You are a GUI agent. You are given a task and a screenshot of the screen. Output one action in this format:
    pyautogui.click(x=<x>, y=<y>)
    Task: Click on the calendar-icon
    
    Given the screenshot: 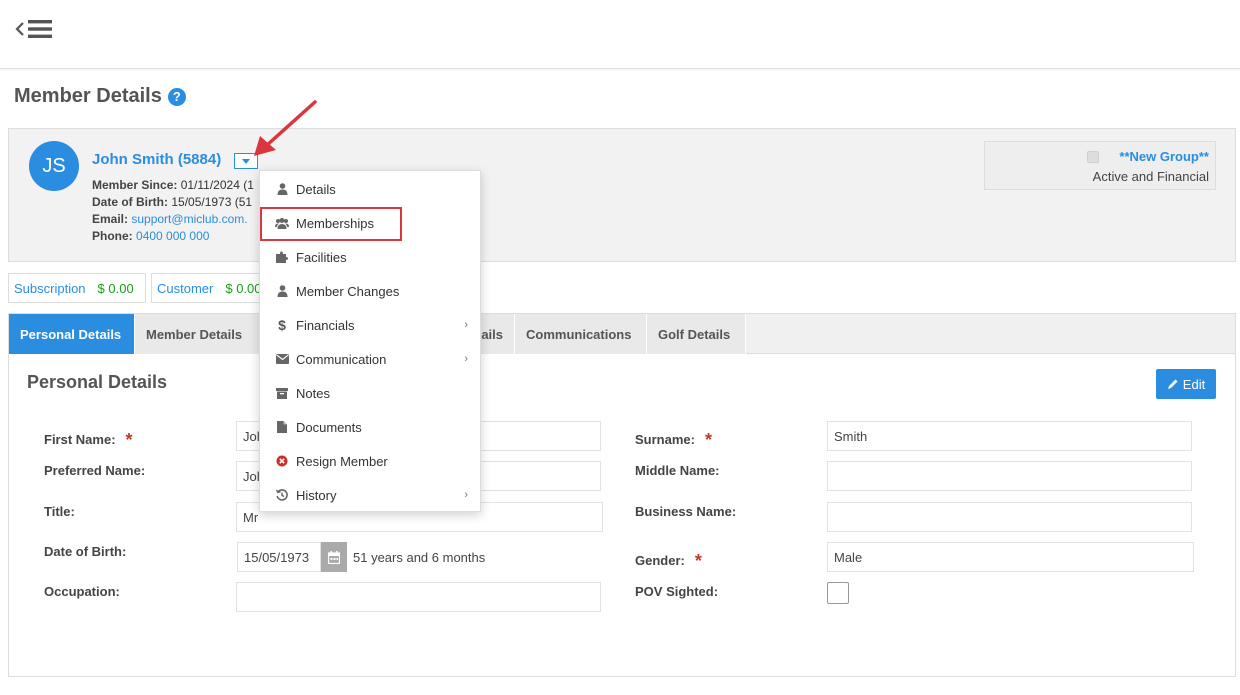 What is the action you would take?
    pyautogui.click(x=334, y=557)
    